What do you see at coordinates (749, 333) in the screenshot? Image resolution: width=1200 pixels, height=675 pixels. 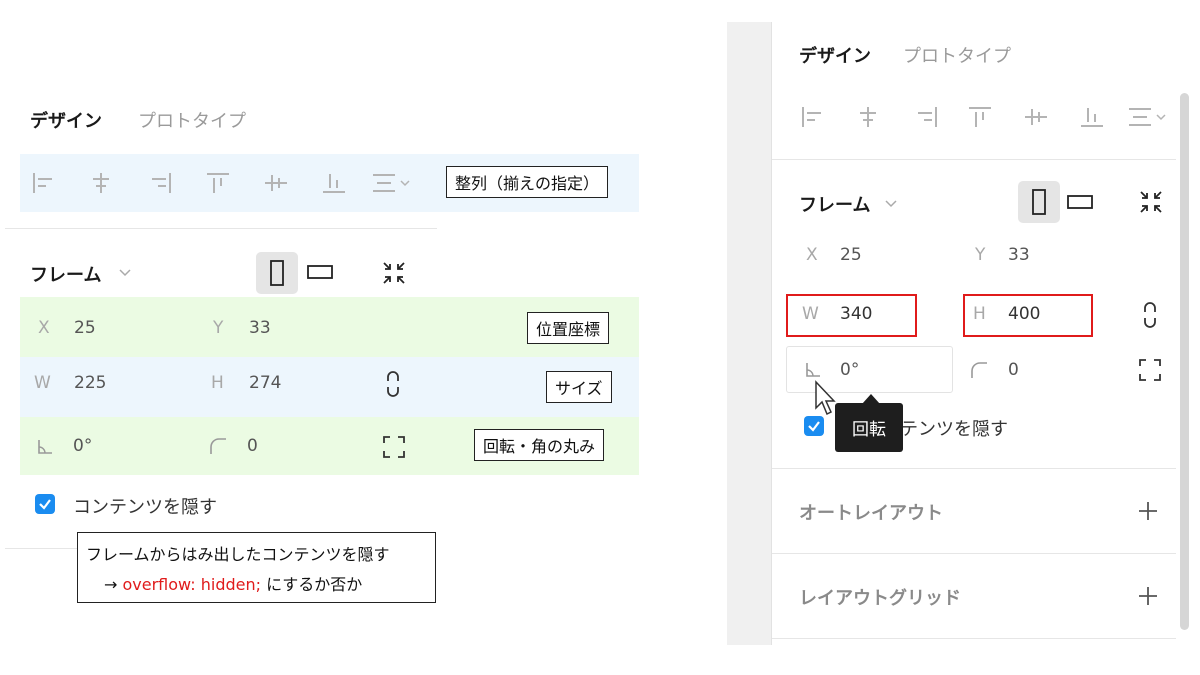 I see `canvas-edge` at bounding box center [749, 333].